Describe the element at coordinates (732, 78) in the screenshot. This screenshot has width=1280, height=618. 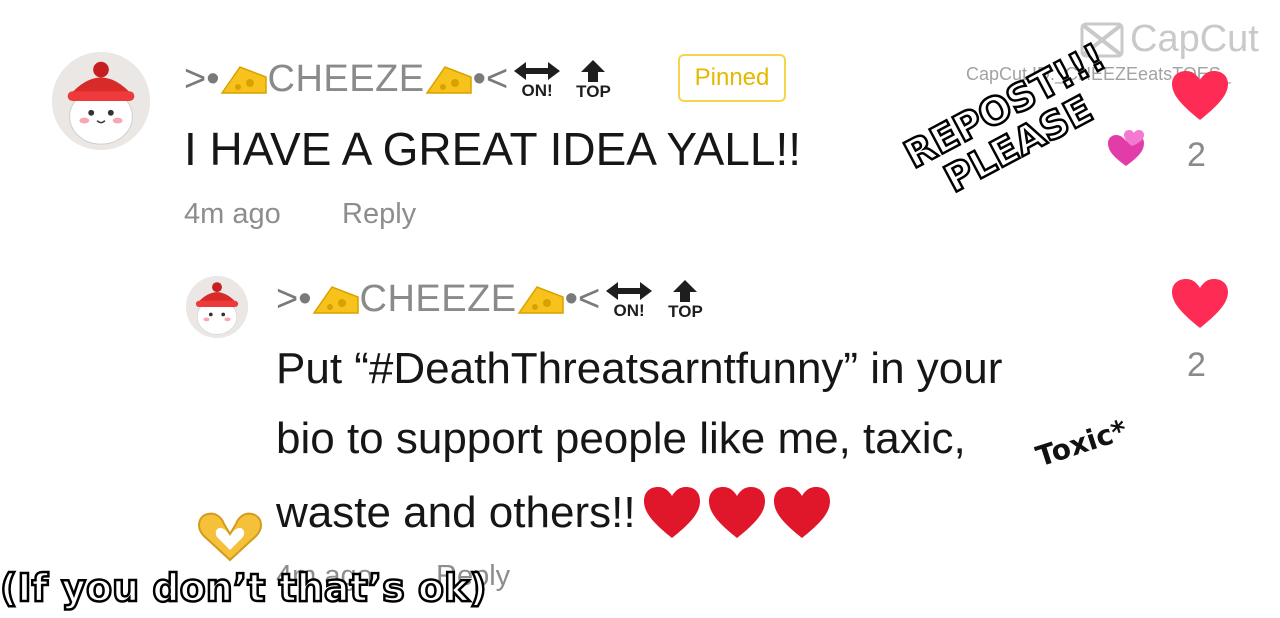
I see `pinned-badge: Pinned` at that location.